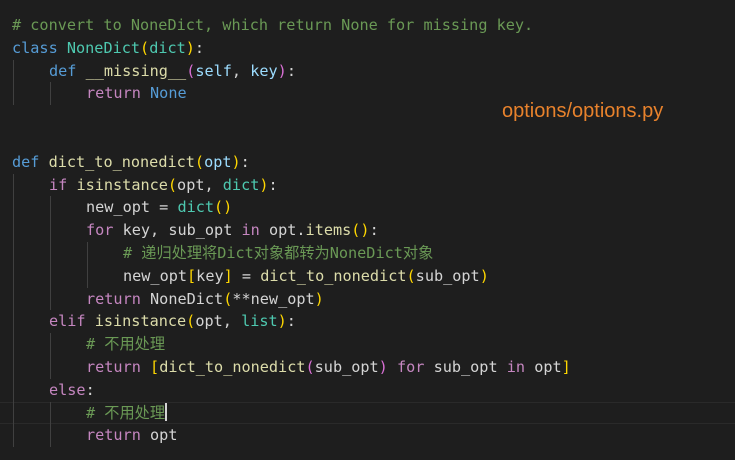 The height and width of the screenshot is (460, 735). What do you see at coordinates (131, 435) in the screenshot?
I see `code-text: return opt` at bounding box center [131, 435].